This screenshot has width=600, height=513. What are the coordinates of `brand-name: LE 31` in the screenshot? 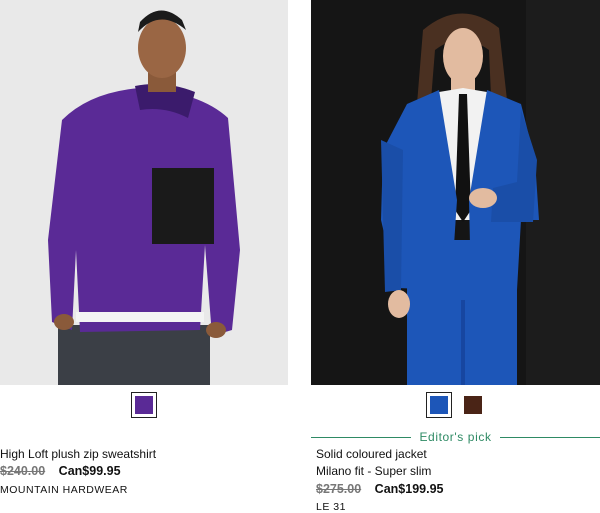 It's located at (331, 507).